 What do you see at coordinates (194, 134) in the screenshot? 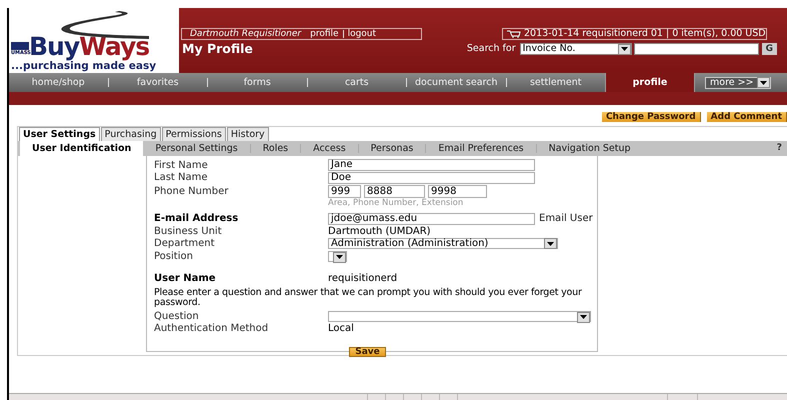
I see `tab: Permissions` at bounding box center [194, 134].